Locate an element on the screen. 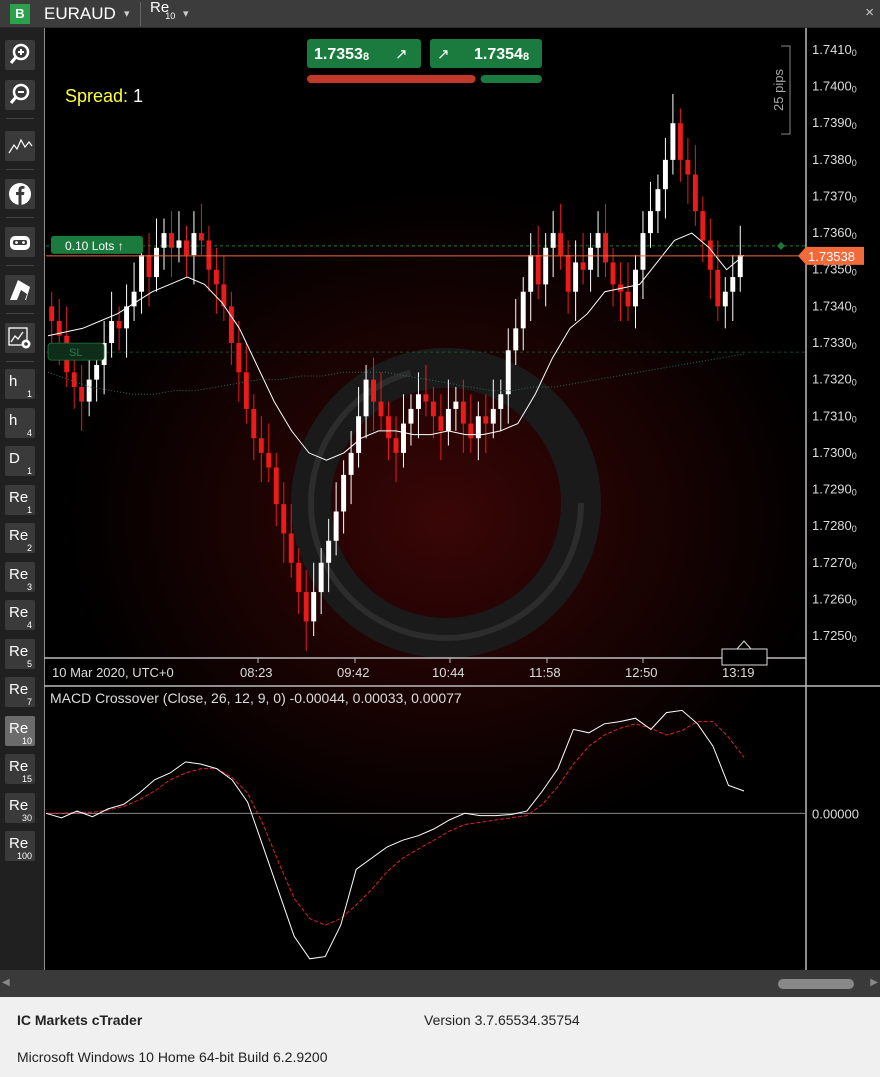 Image resolution: width=880 pixels, height=1077 pixels. price-axis-label: 1.72600 is located at coordinates (834, 599).